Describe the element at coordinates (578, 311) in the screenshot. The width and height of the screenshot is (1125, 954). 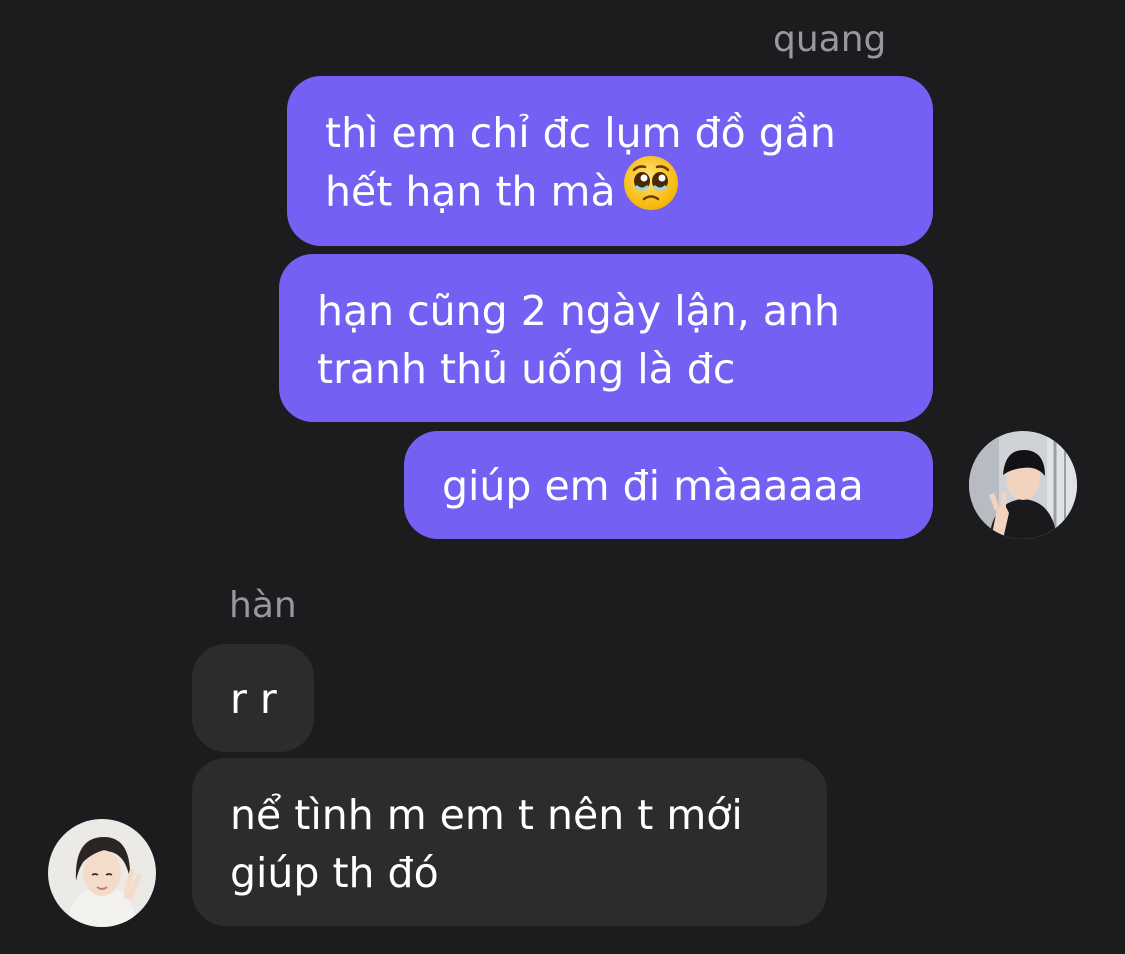
I see `message-text-line: hạn cũng 2 ngày lận, anh` at that location.